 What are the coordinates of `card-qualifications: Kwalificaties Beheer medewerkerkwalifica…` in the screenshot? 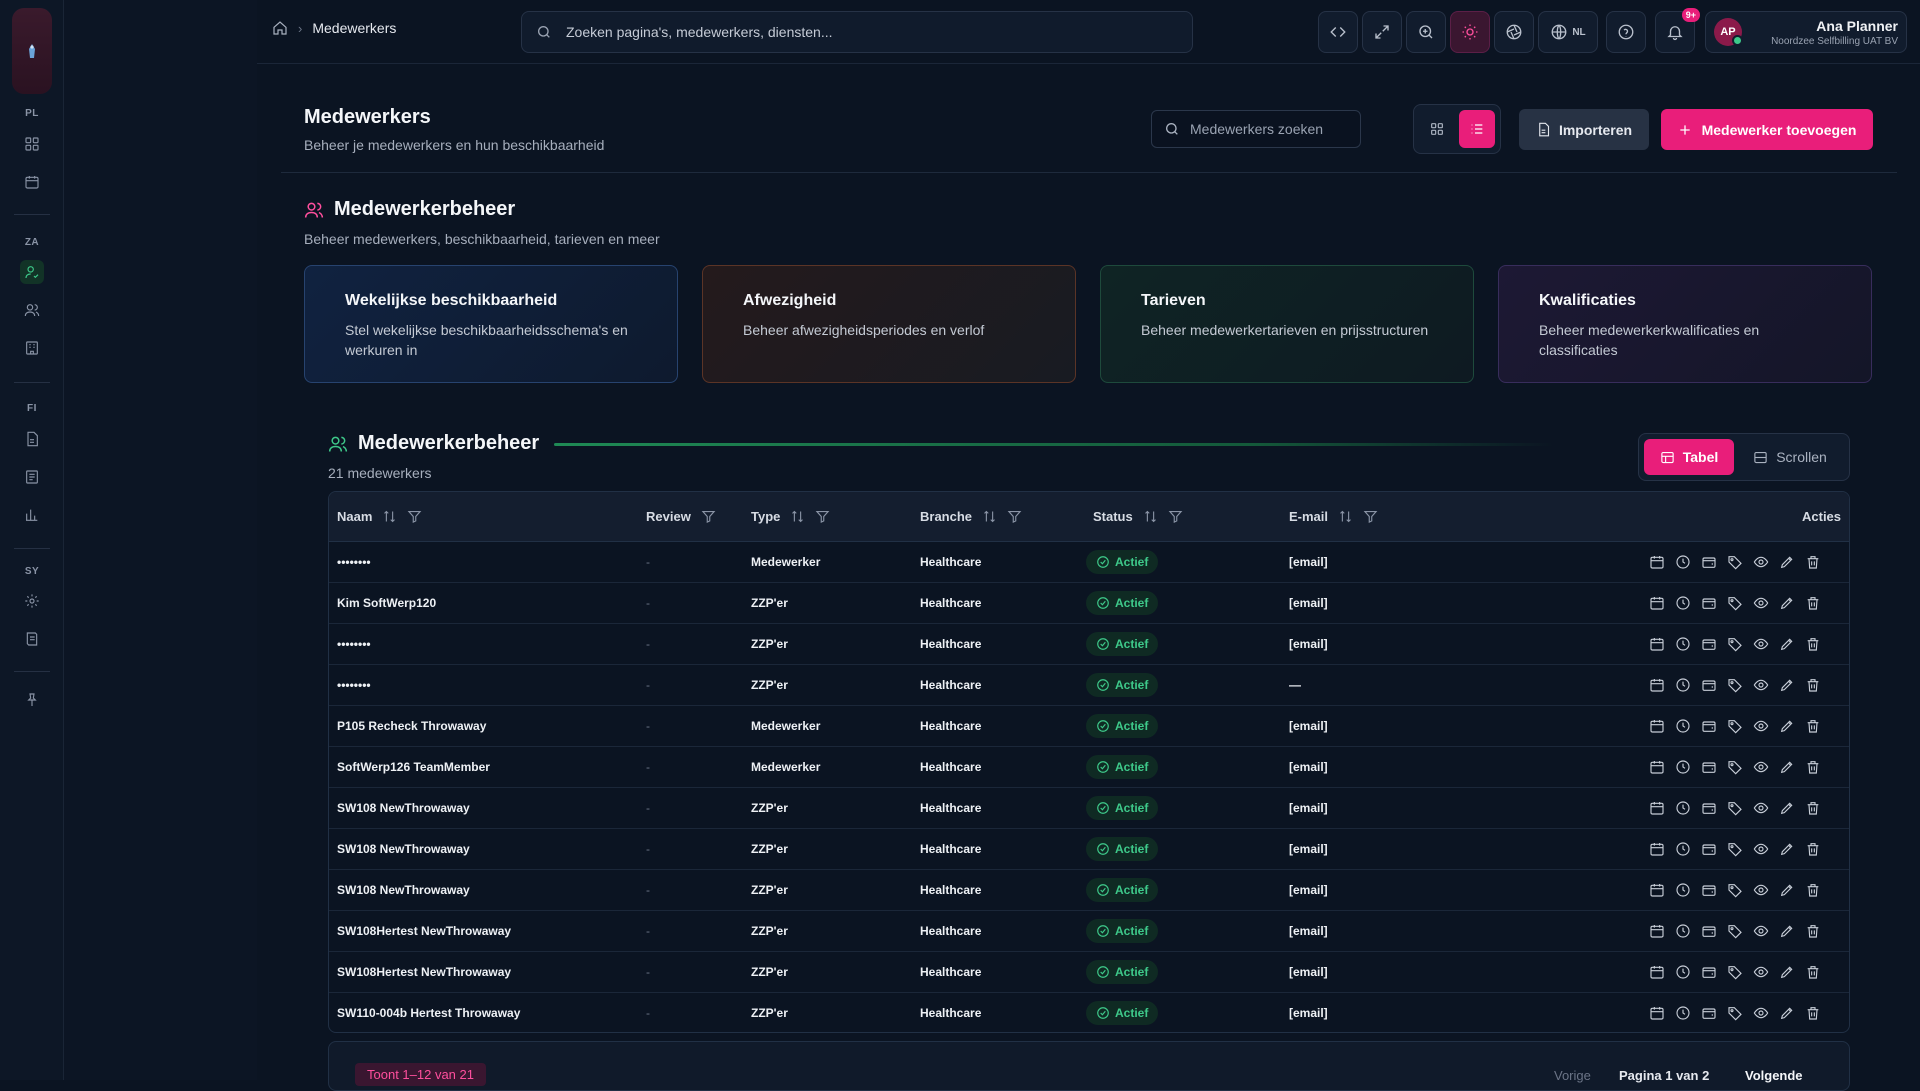 It's located at (1685, 324).